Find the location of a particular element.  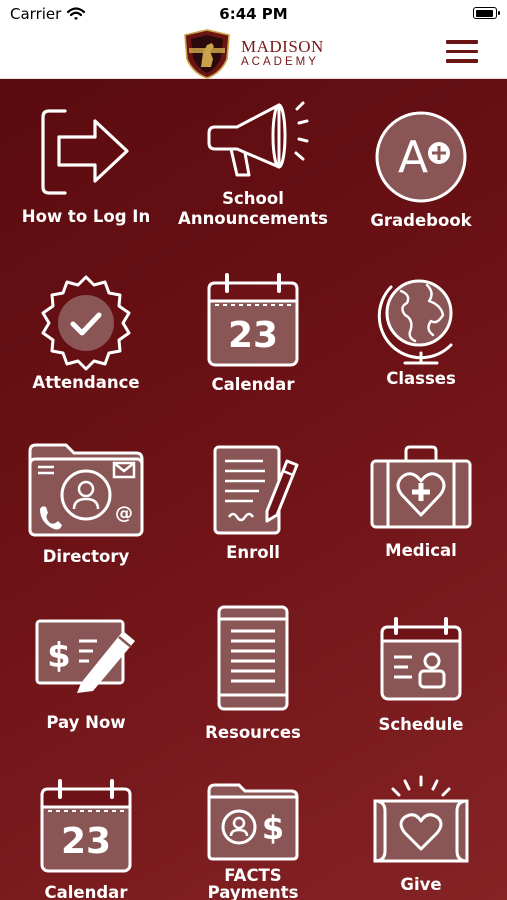

directory-folder-icon: @ is located at coordinates (86, 490).